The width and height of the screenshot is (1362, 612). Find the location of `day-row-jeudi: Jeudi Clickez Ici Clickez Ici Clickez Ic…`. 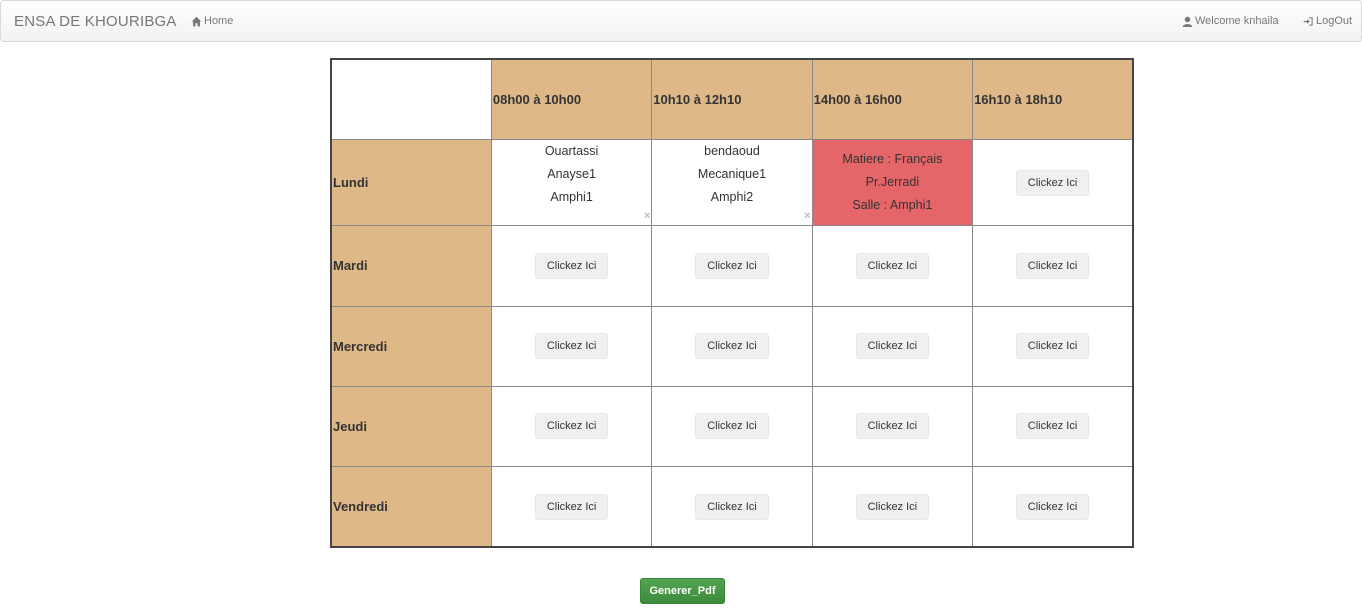

day-row-jeudi: Jeudi Clickez Ici Clickez Ici Clickez Ic… is located at coordinates (732, 426).